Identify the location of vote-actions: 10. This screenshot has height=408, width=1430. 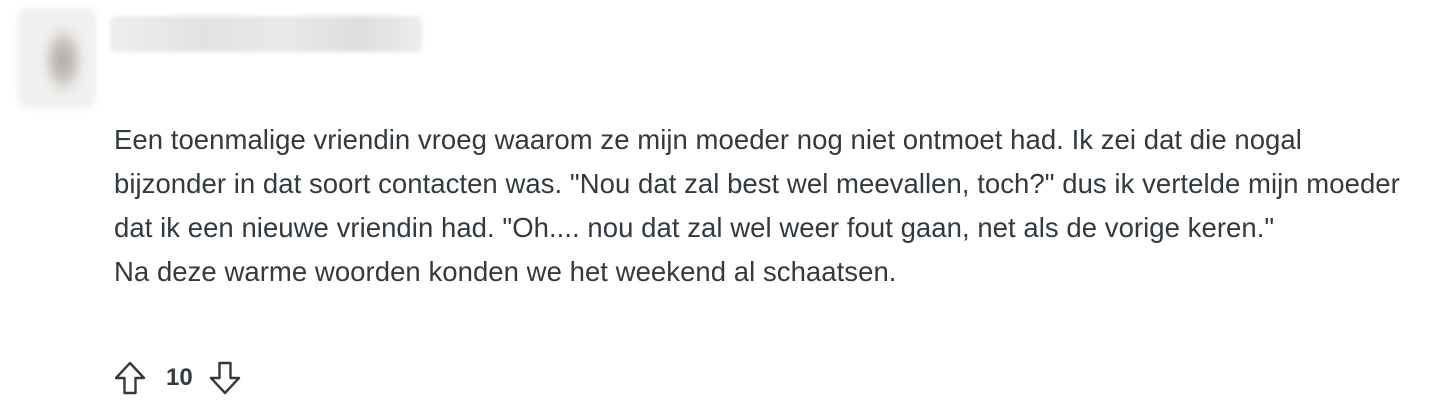
(177, 378).